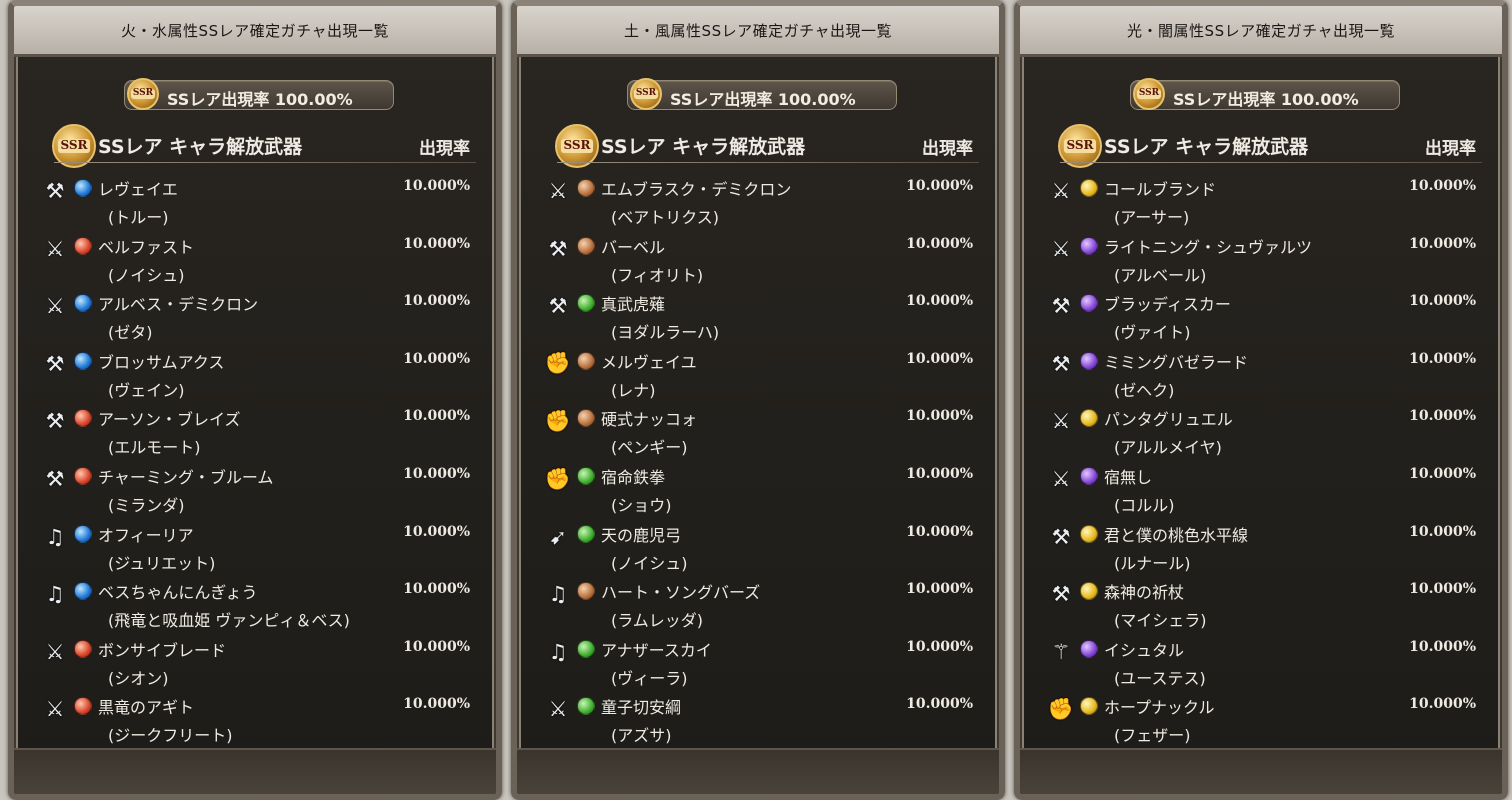 The image size is (1512, 800). Describe the element at coordinates (758, 262) in the screenshot. I see `list-item: ⚒ バーベル (フィオリト) 10.000%` at that location.